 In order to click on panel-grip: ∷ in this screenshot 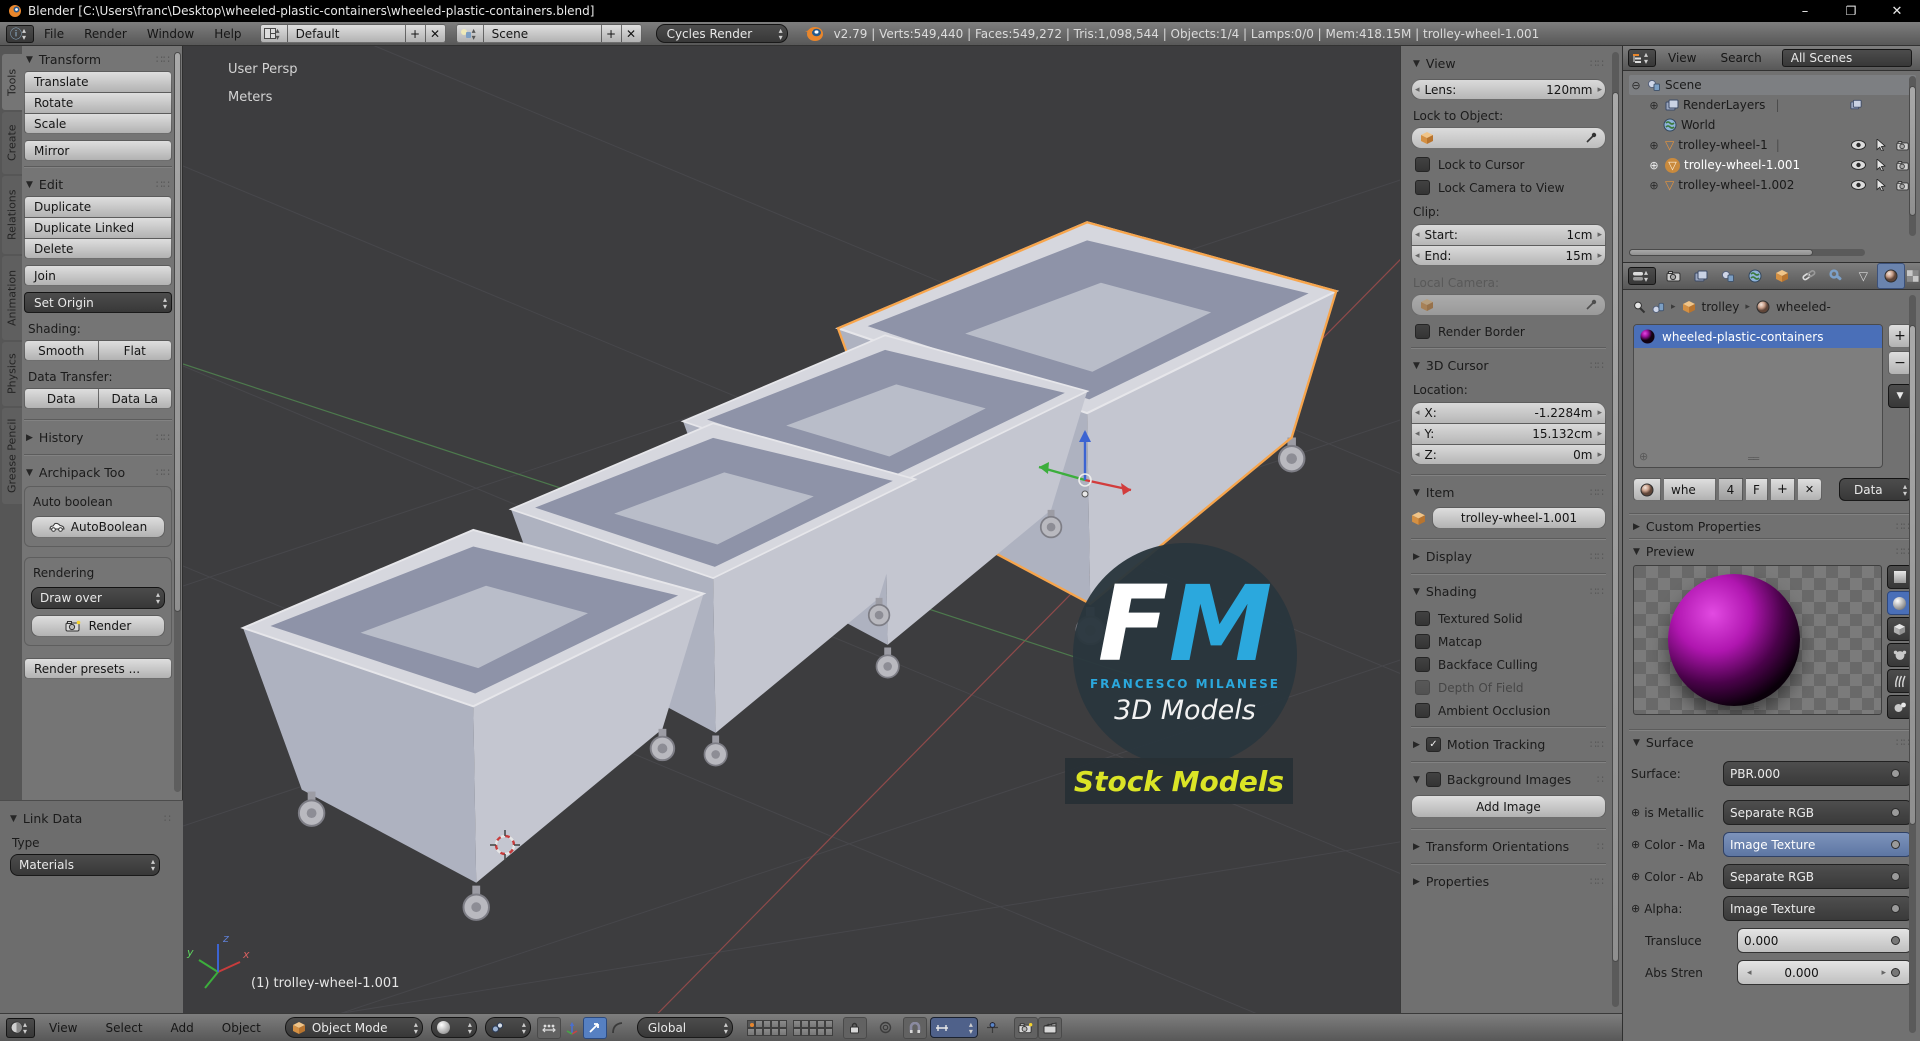, I will do `click(1600, 846)`.